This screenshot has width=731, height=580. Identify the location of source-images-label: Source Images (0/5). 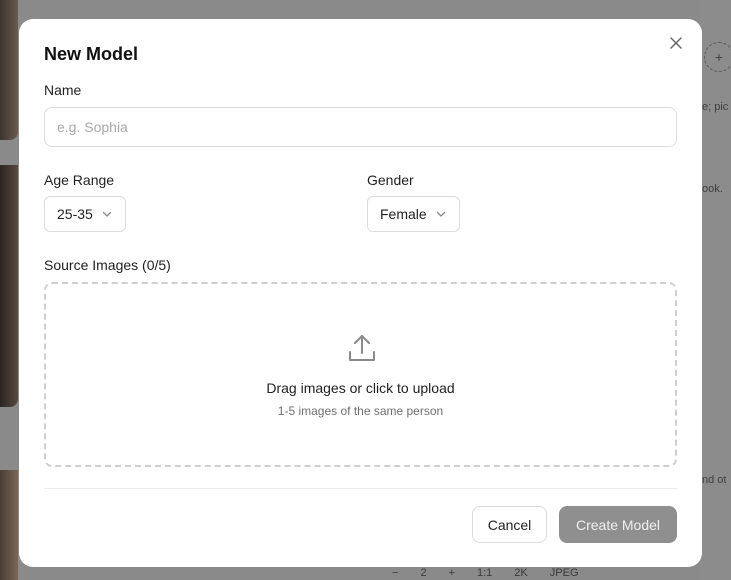
(107, 265).